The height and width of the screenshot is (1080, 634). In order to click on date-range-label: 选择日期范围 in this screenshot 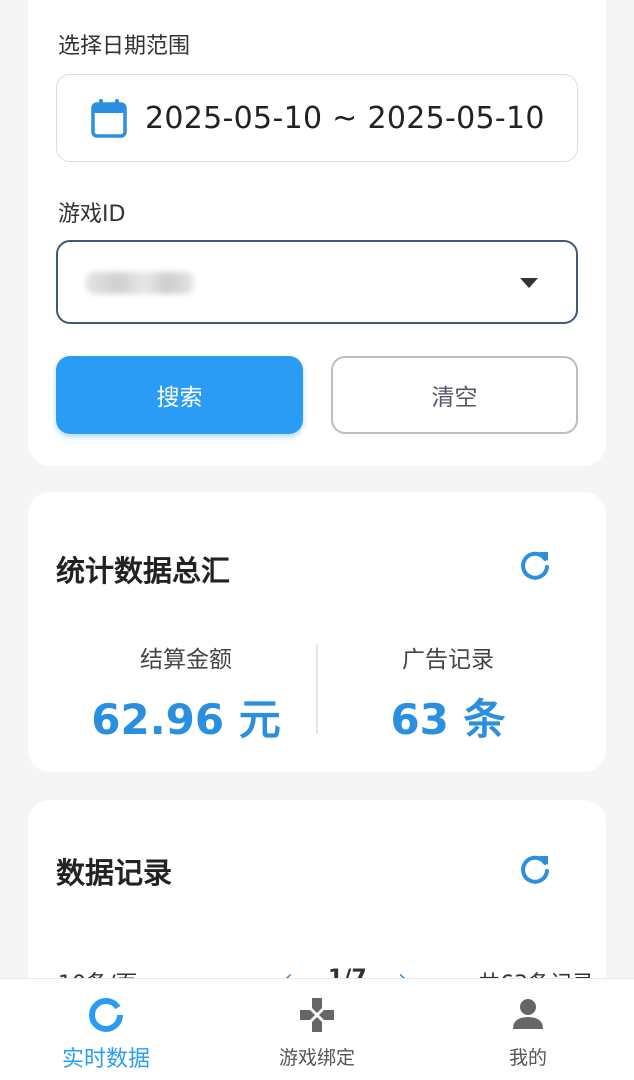, I will do `click(124, 46)`.